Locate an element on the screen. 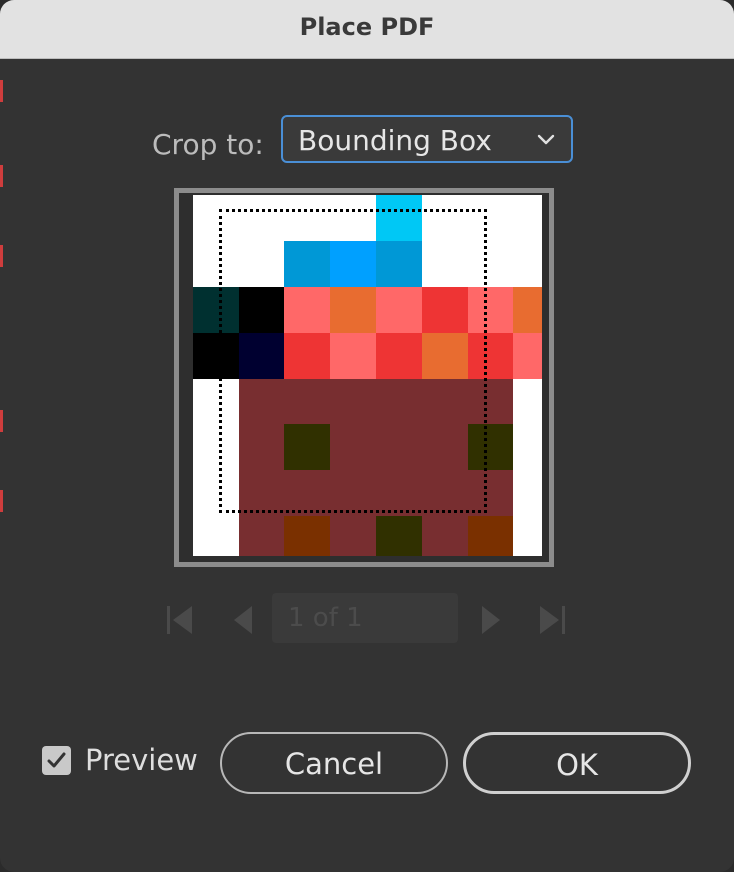 This screenshot has height=872, width=734. page-number-text: 1 of 1 is located at coordinates (325, 618).